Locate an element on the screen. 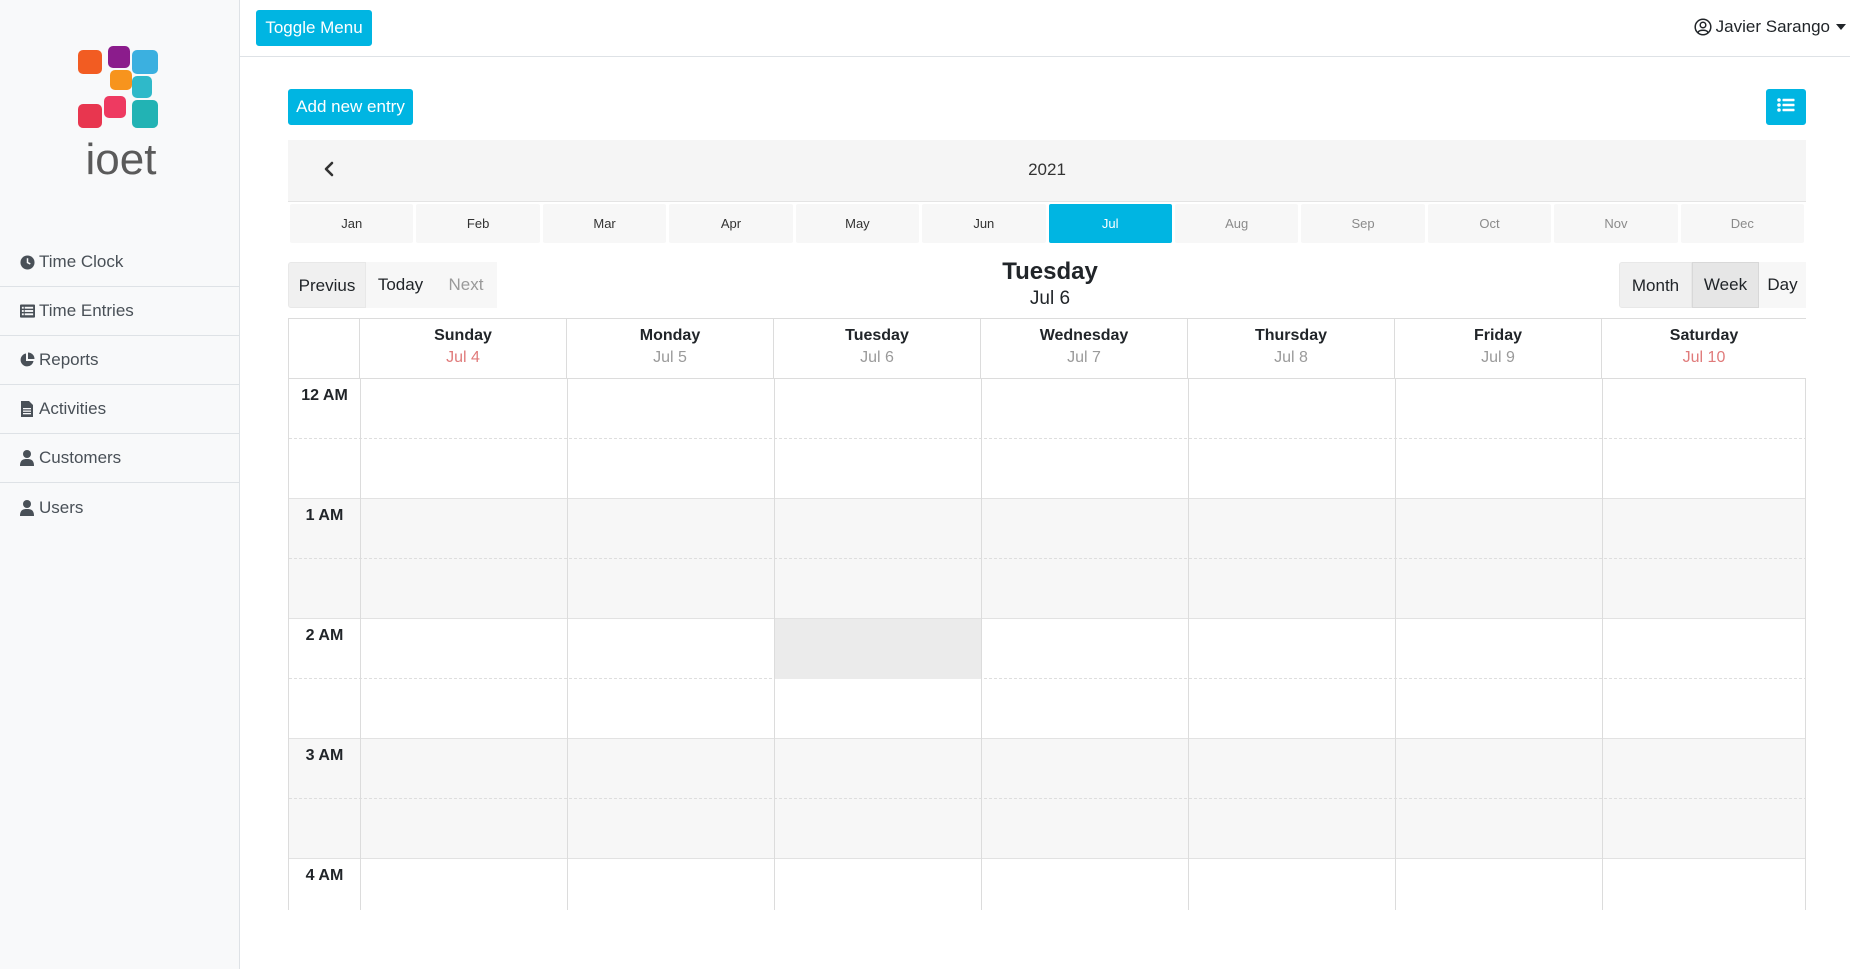  day-name: Sunday is located at coordinates (463, 335).